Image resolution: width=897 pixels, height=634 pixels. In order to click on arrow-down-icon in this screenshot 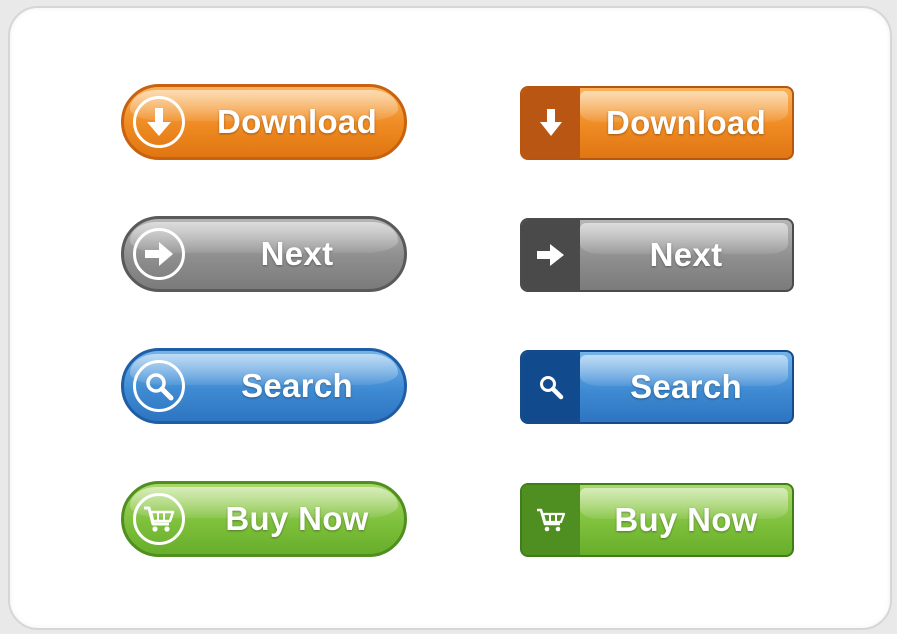, I will do `click(551, 123)`.